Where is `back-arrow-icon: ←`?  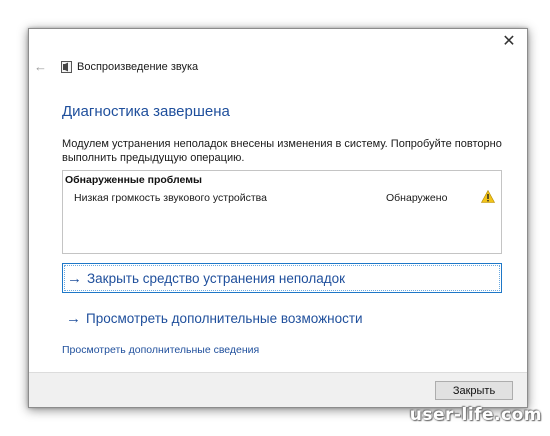 back-arrow-icon: ← is located at coordinates (40, 66).